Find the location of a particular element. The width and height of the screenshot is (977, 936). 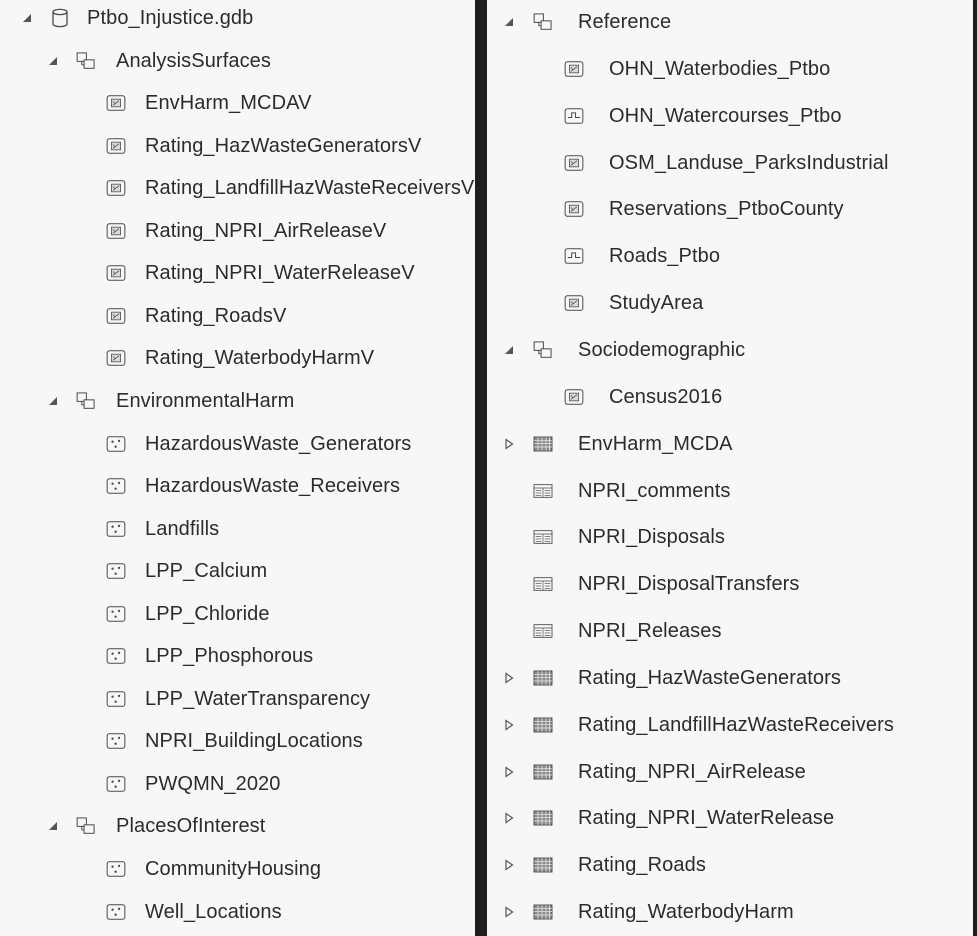

feature-dataset-label: EnvironmentalHarm is located at coordinates (205, 400).